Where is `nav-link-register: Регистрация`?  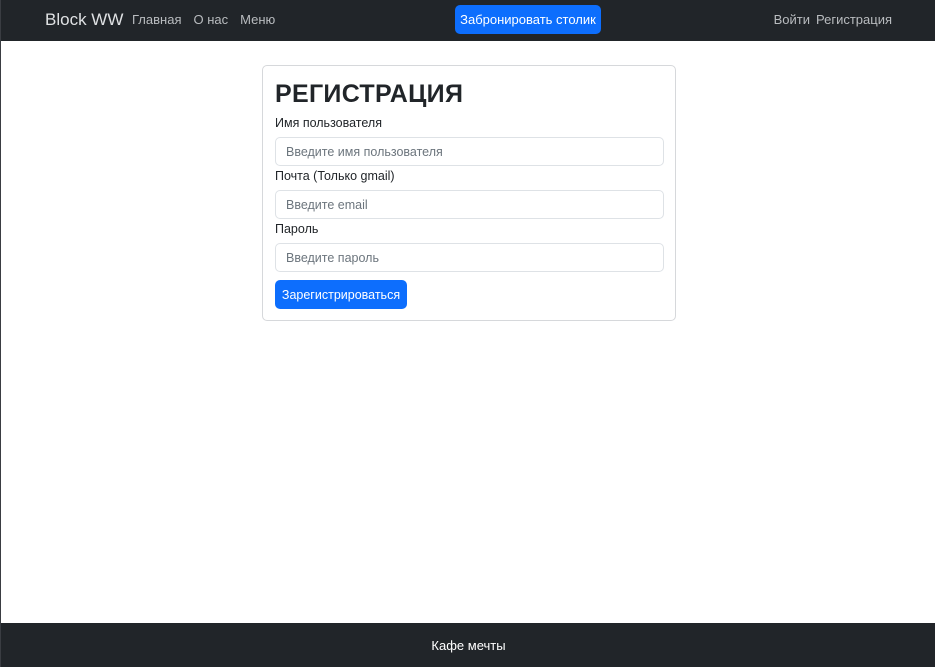
nav-link-register: Регистрация is located at coordinates (854, 19).